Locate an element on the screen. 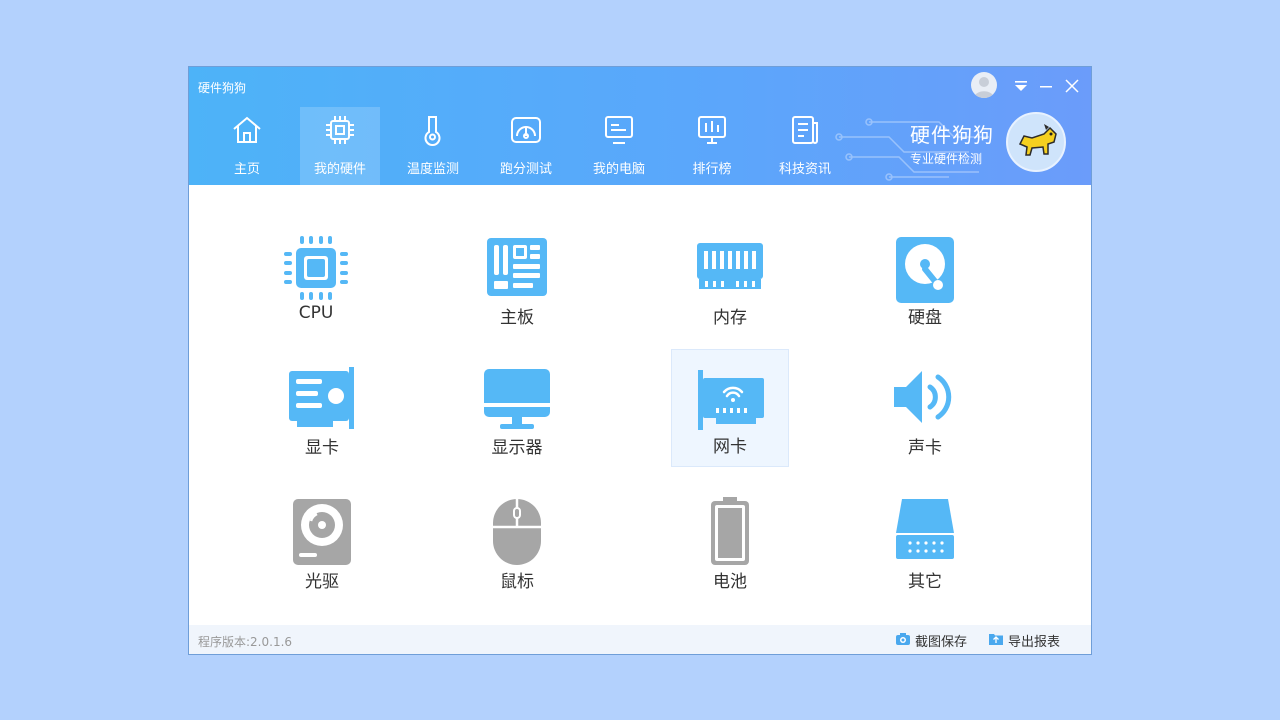 This screenshot has width=1280, height=720. mouse-icon is located at coordinates (517, 532).